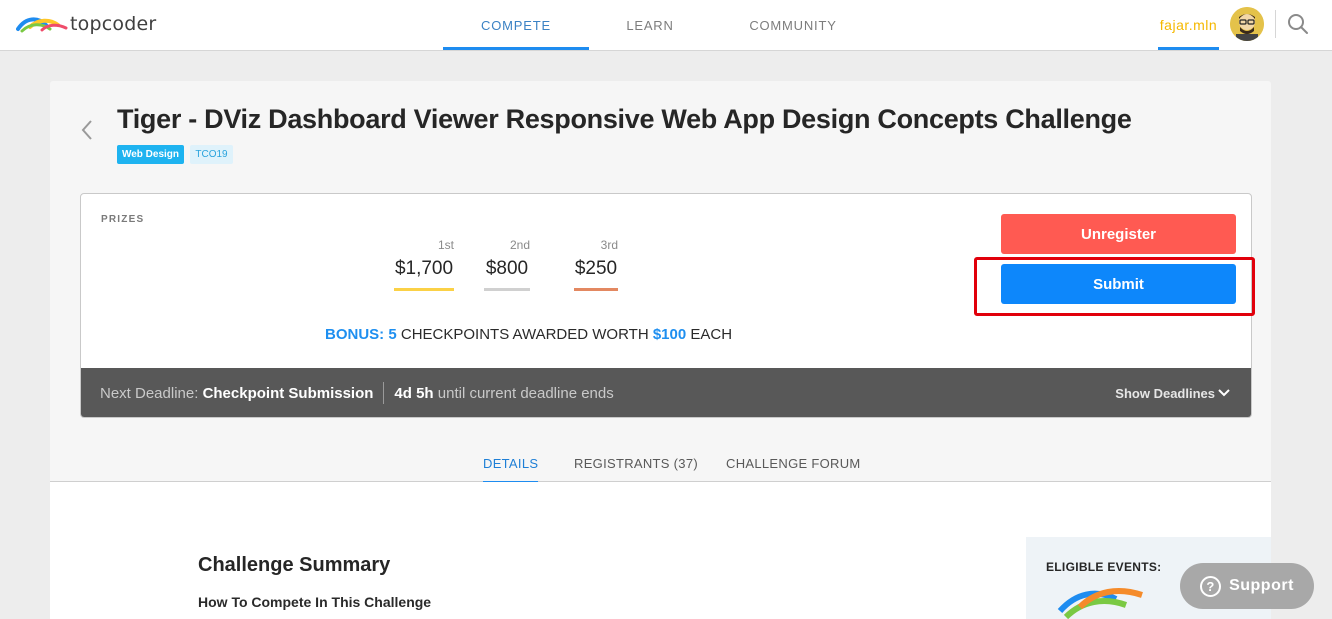 Image resolution: width=1332 pixels, height=619 pixels. Describe the element at coordinates (1165, 393) in the screenshot. I see `show-deadlines-label: Show Deadlines` at that location.